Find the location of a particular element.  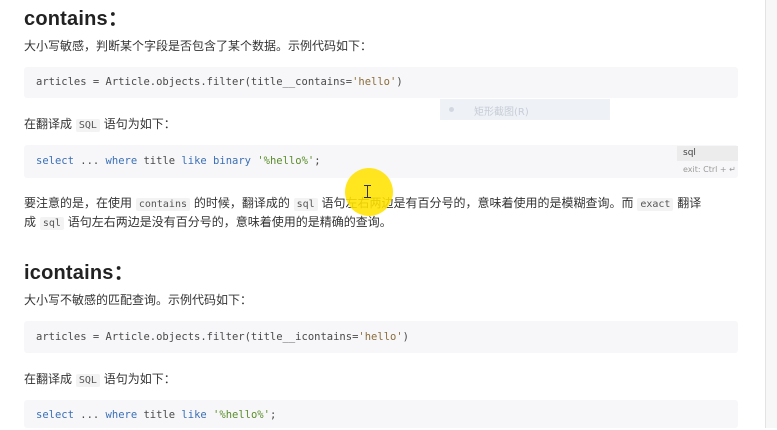

heading-icontains: icontains： is located at coordinates (79, 273).